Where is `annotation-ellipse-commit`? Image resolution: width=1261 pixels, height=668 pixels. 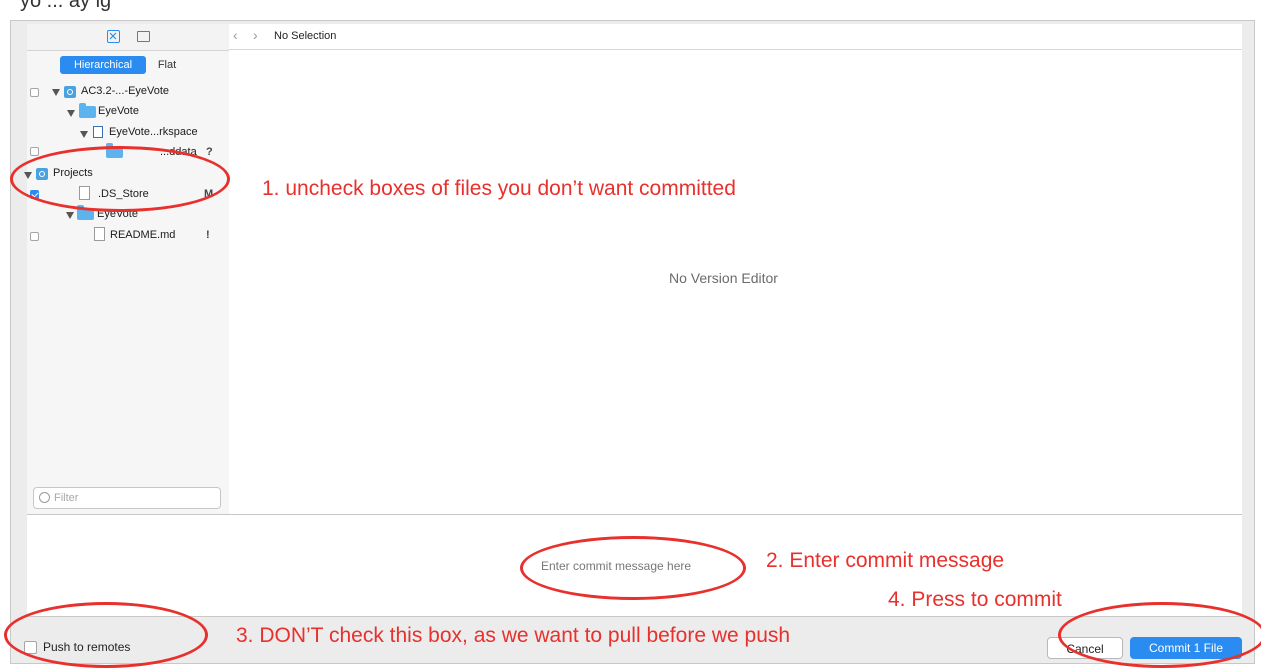
annotation-ellipse-commit is located at coordinates (1159, 635).